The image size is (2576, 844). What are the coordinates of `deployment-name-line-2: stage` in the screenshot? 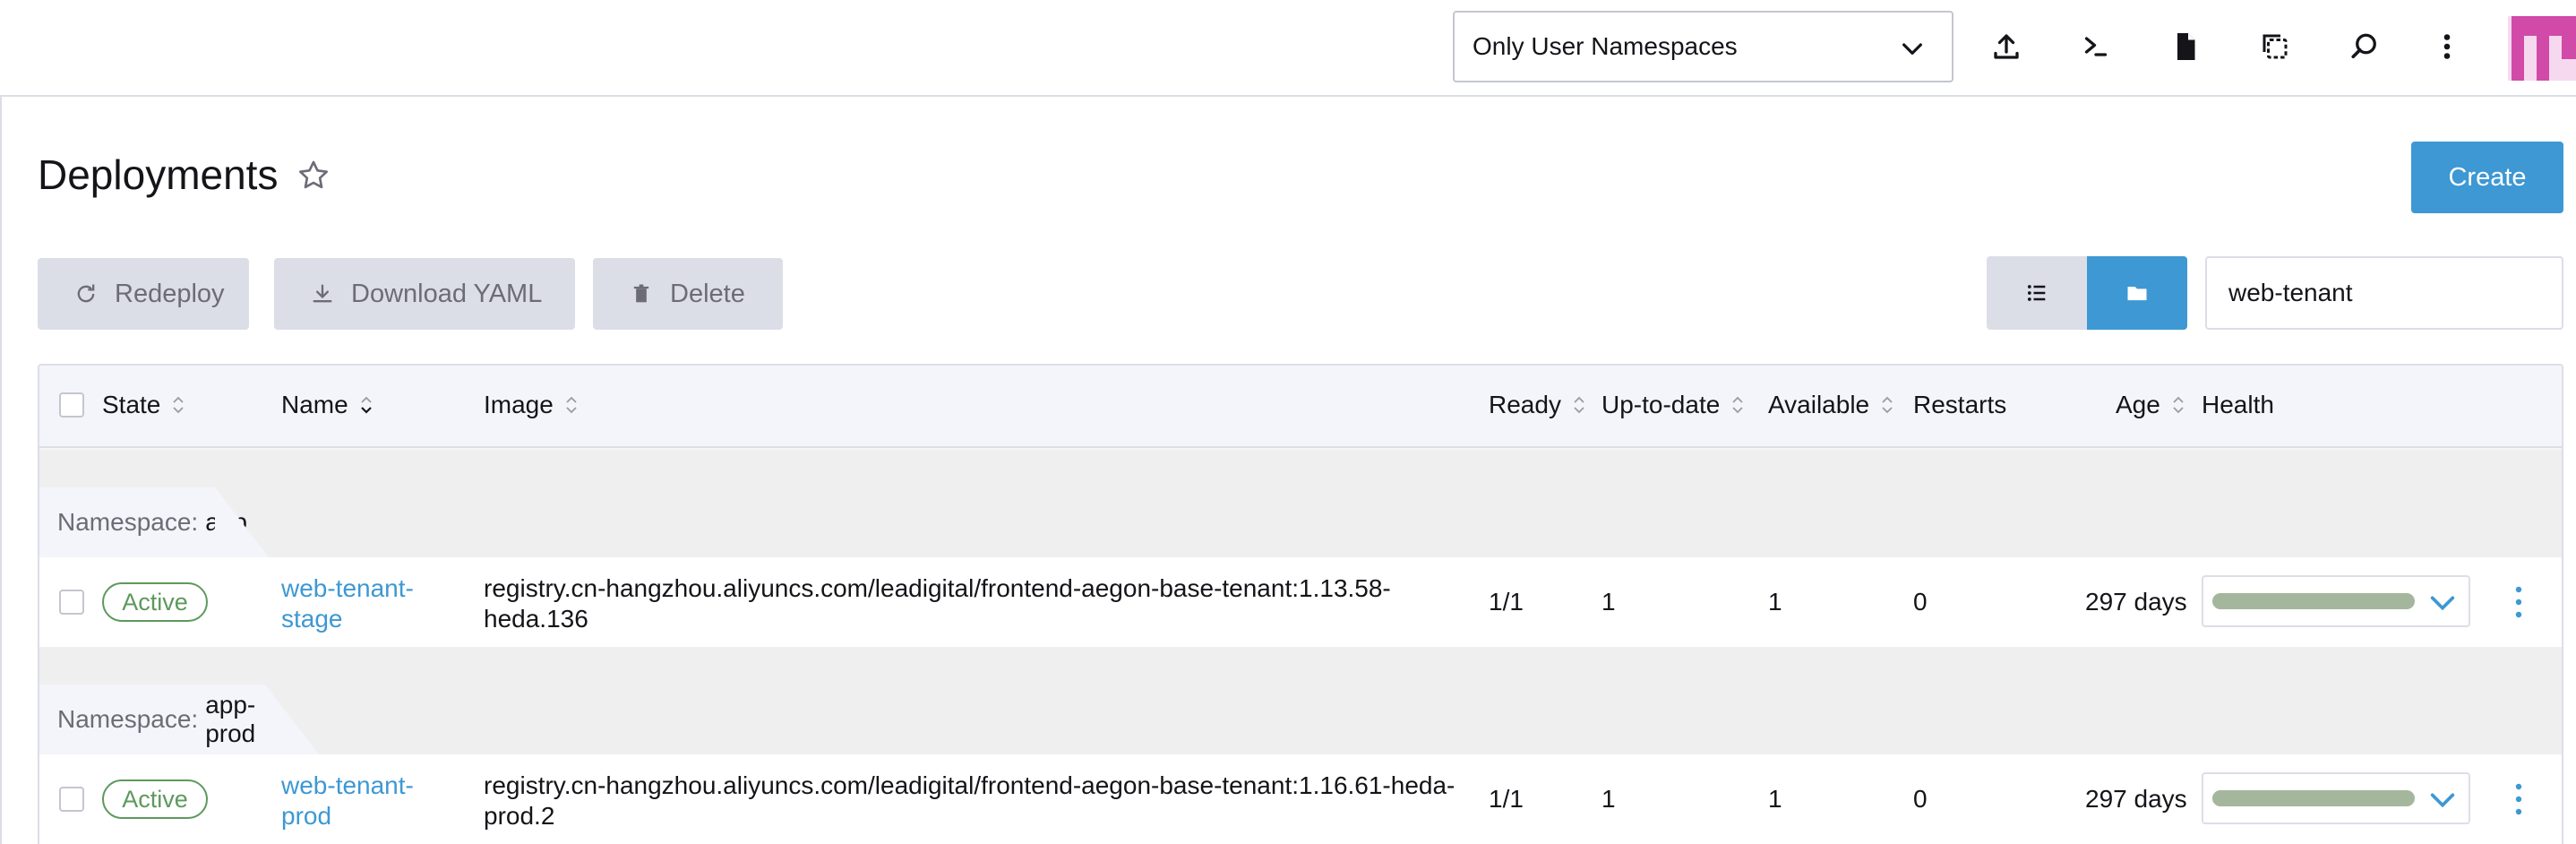 It's located at (312, 619).